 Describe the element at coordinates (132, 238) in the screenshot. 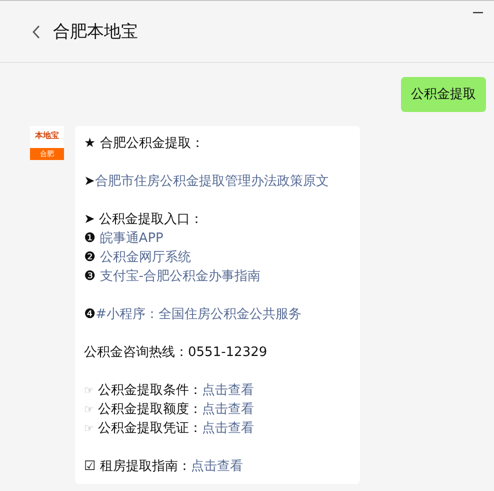

I see `link: 皖事通APP` at that location.